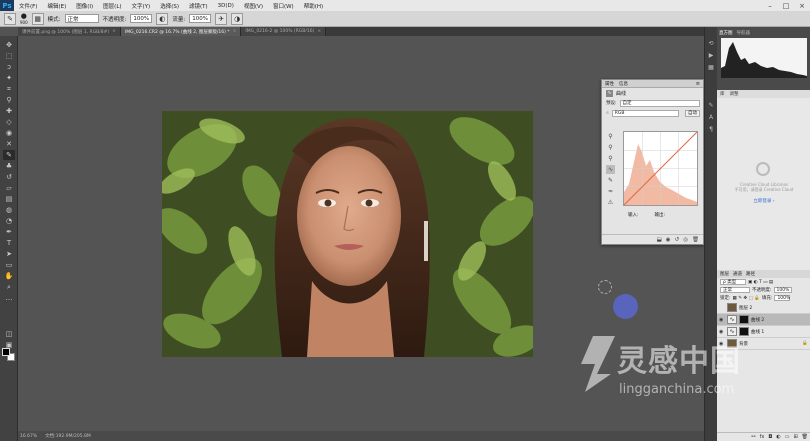 The width and height of the screenshot is (810, 441). I want to click on quick-select-tool-icon: ✦, so click(9, 78).